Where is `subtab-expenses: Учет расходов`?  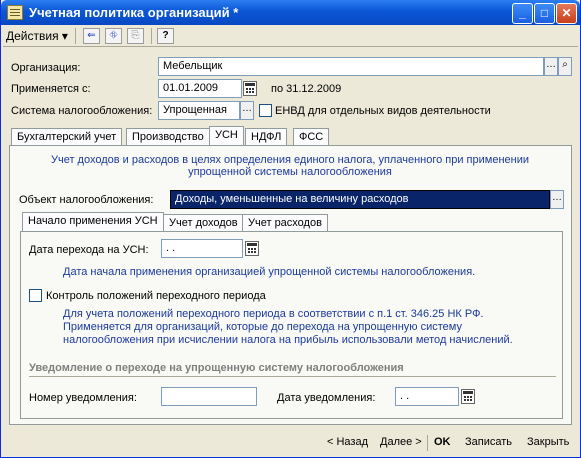 subtab-expenses: Учет расходов is located at coordinates (285, 223).